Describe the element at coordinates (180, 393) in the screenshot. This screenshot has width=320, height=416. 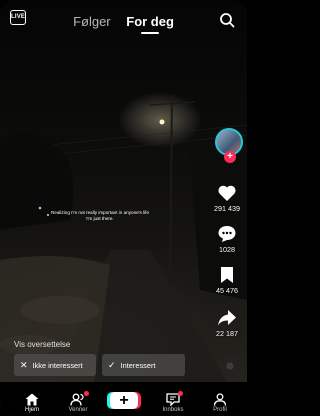
I see `inbox-notification-dot` at that location.